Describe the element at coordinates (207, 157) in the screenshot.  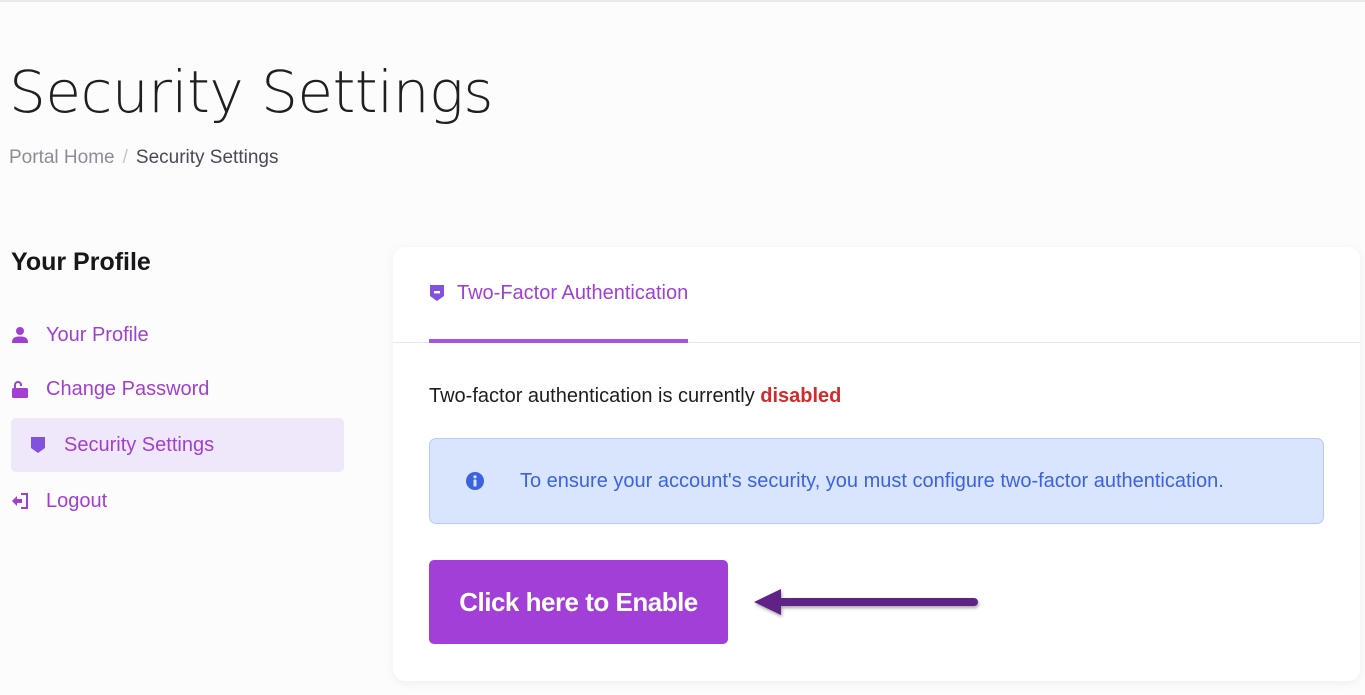
I see `breadcrumb-current: Security Settings` at that location.